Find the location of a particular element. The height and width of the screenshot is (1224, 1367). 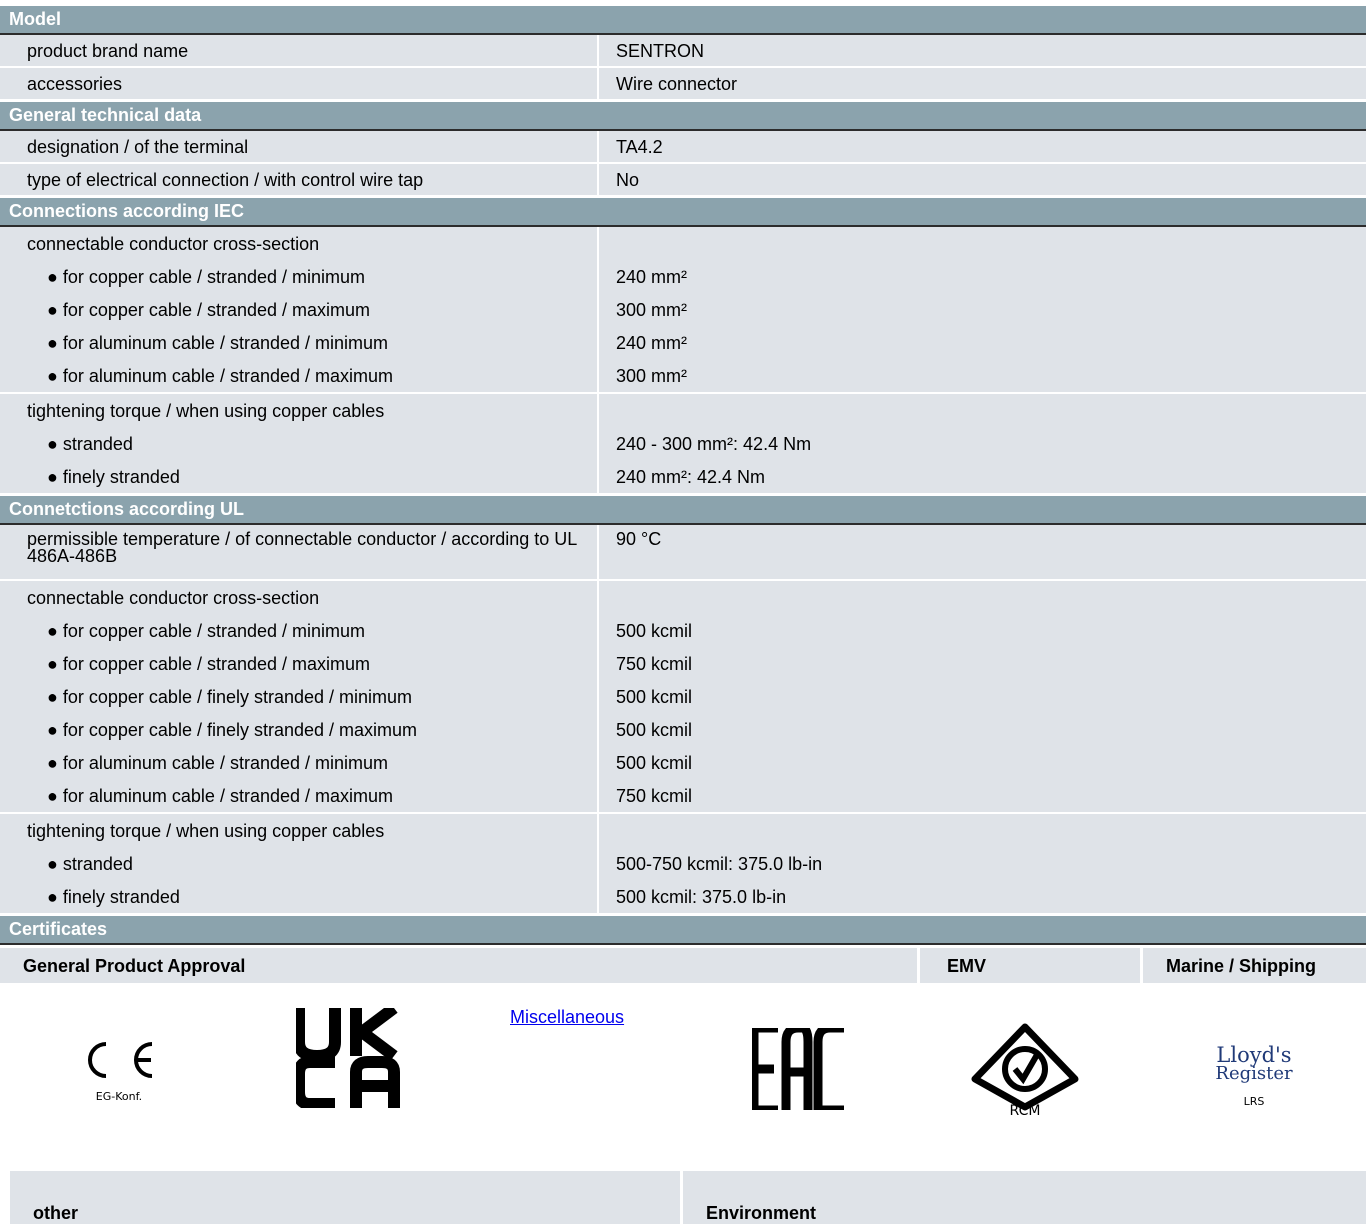

table-row: product brand name SENTRON is located at coordinates (683, 51).